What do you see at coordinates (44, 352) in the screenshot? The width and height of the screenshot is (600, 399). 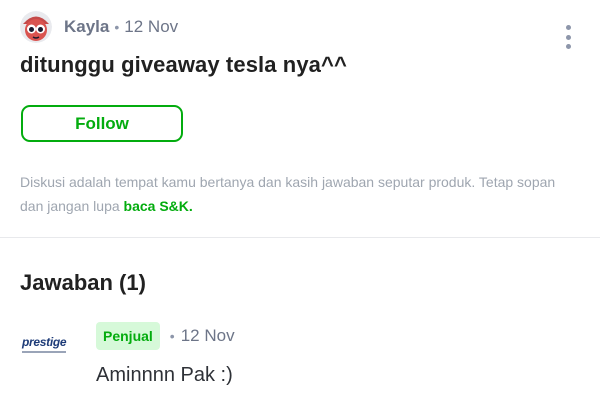 I see `seller-logo-underline` at bounding box center [44, 352].